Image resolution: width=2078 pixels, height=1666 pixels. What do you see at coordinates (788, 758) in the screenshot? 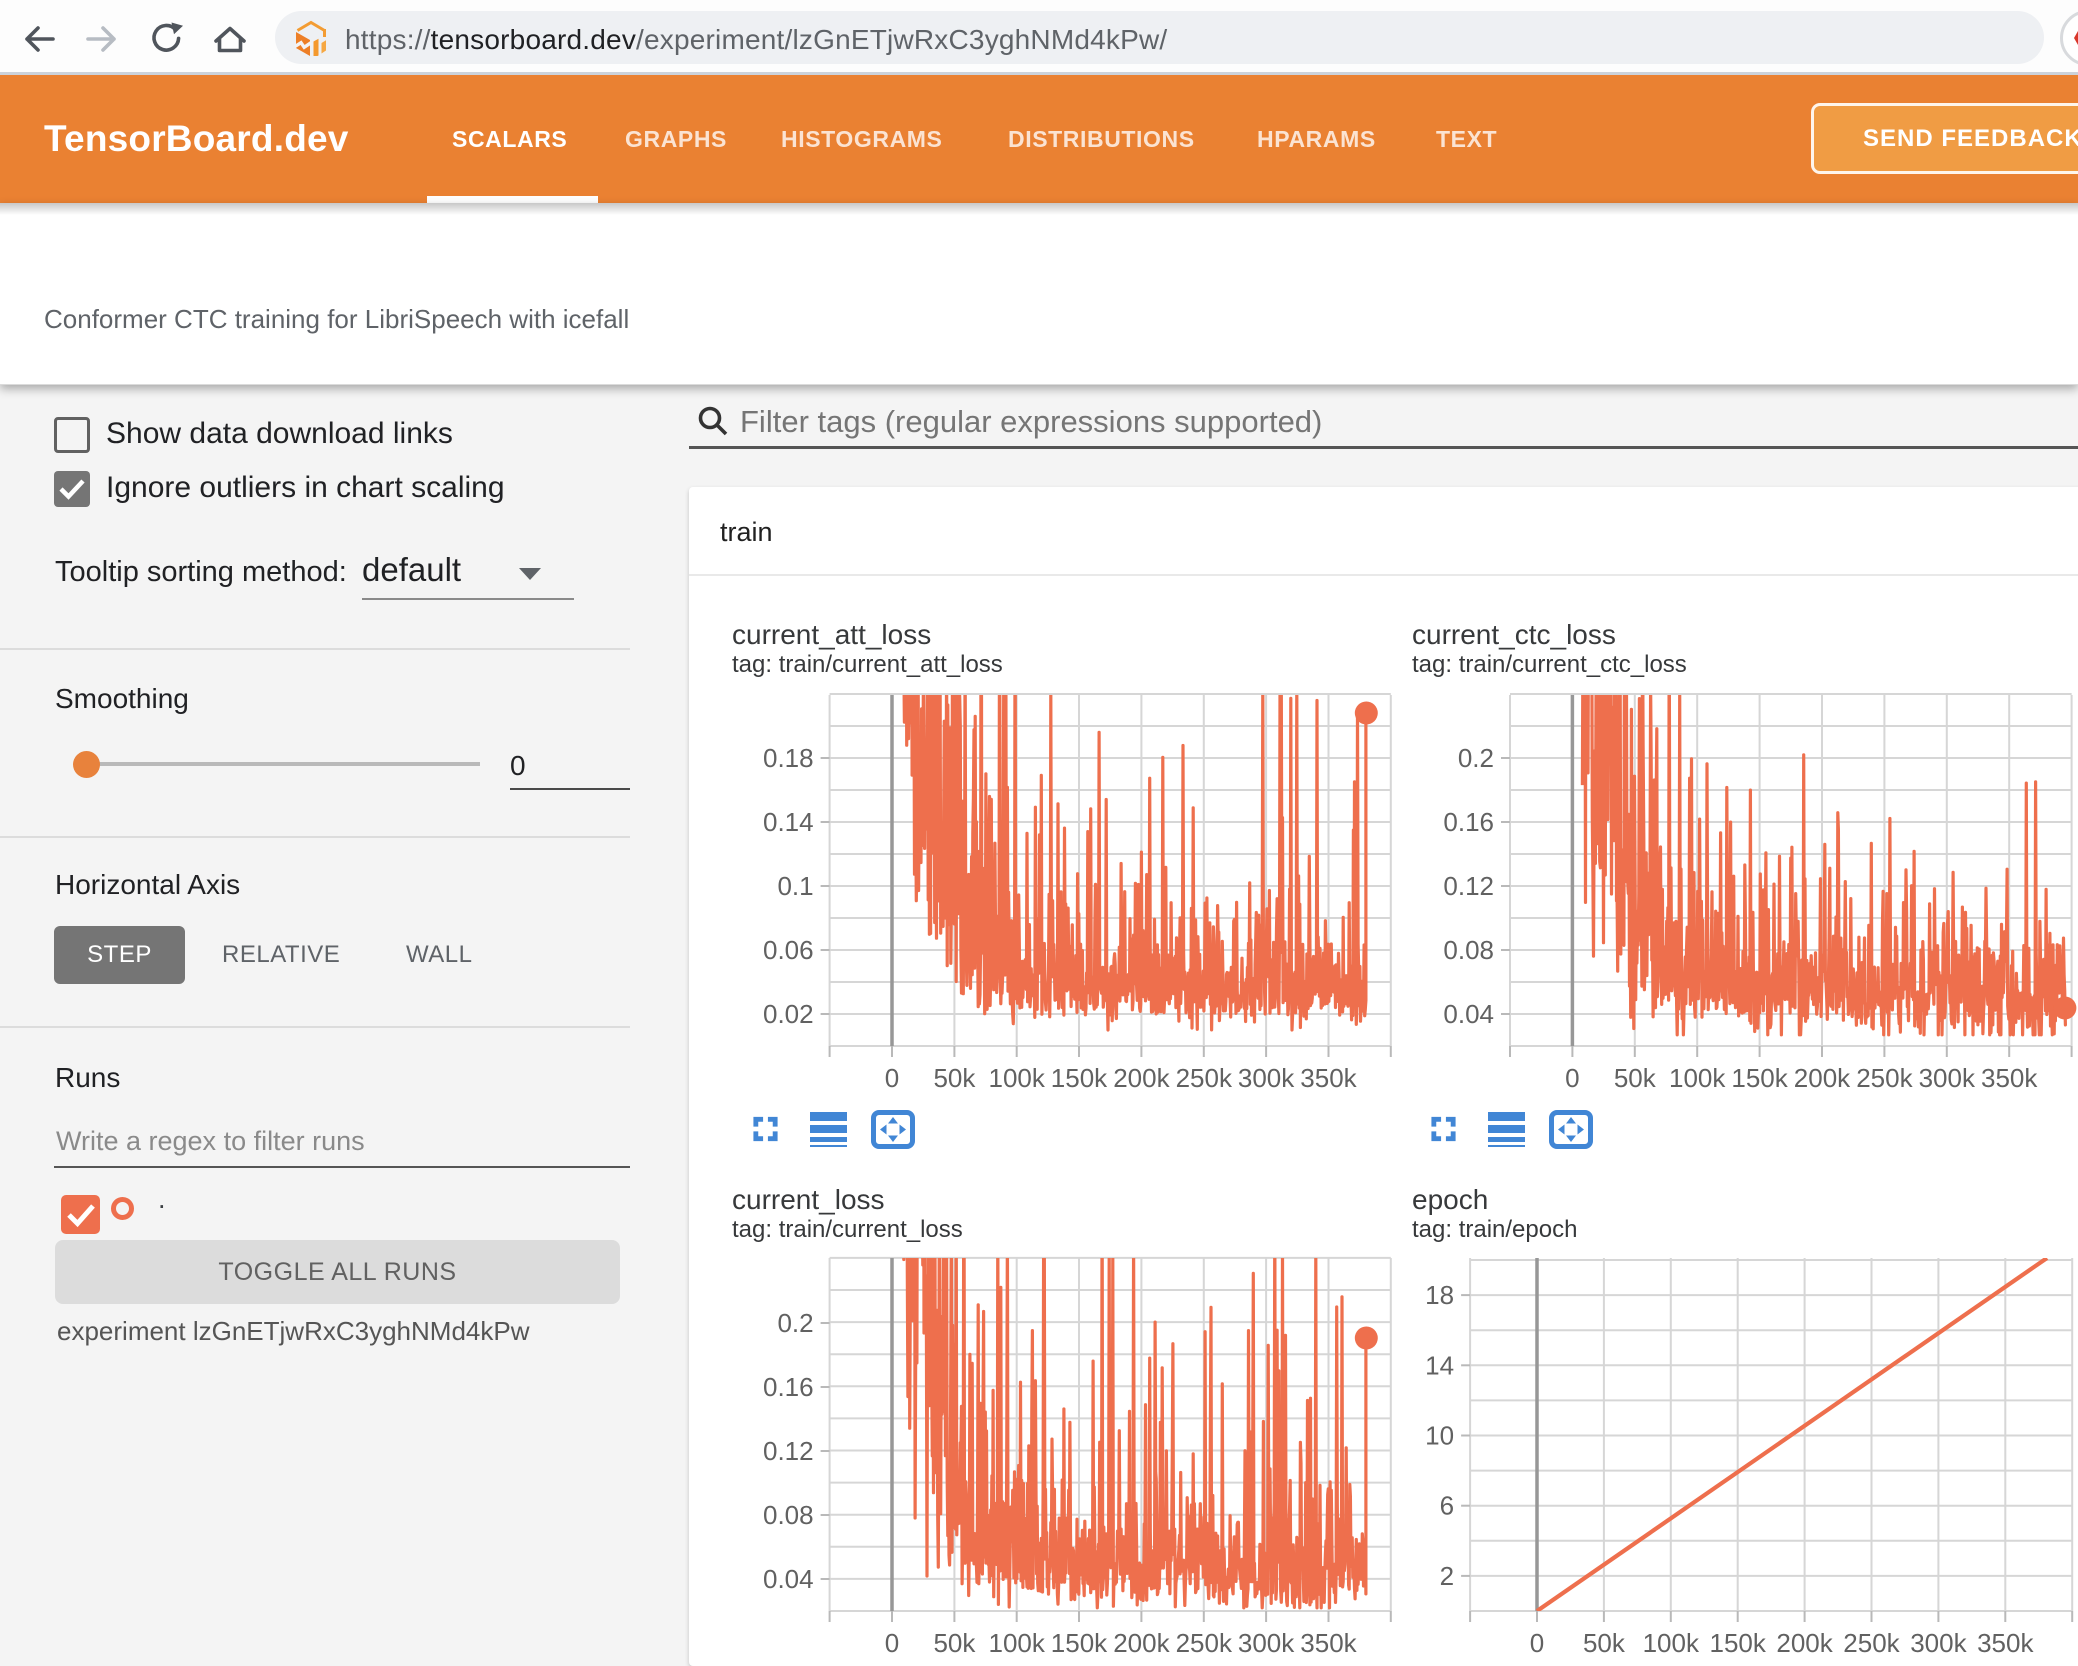
I see `svg-text: 0.18` at bounding box center [788, 758].